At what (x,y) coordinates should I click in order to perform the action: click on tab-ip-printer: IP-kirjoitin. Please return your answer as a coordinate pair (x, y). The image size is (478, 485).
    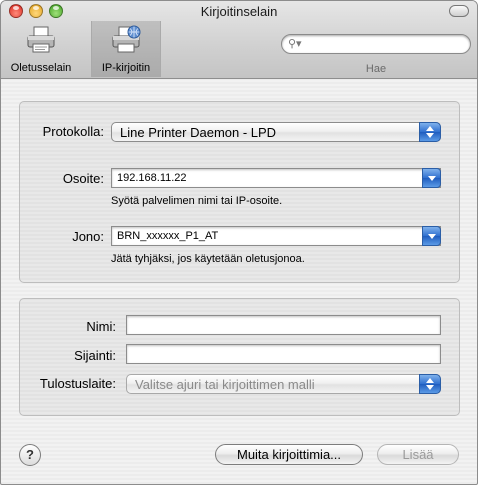
    Looking at the image, I should click on (126, 49).